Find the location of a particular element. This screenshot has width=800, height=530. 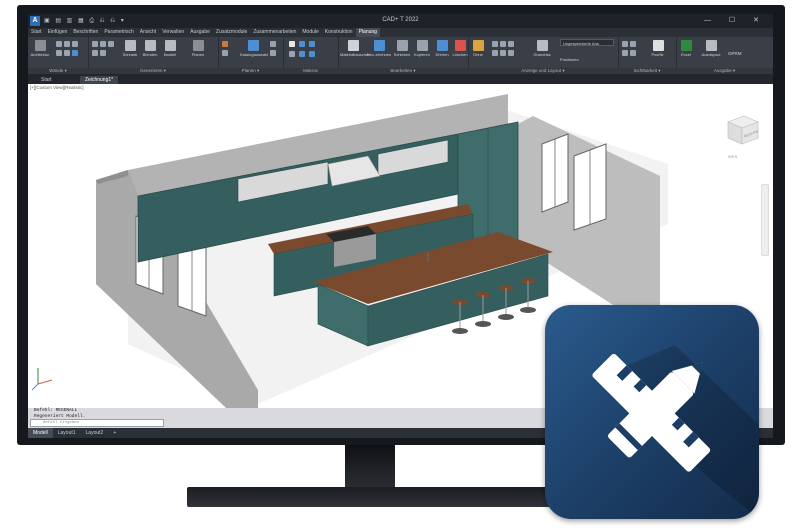

numbering-icon is located at coordinates (658, 45).